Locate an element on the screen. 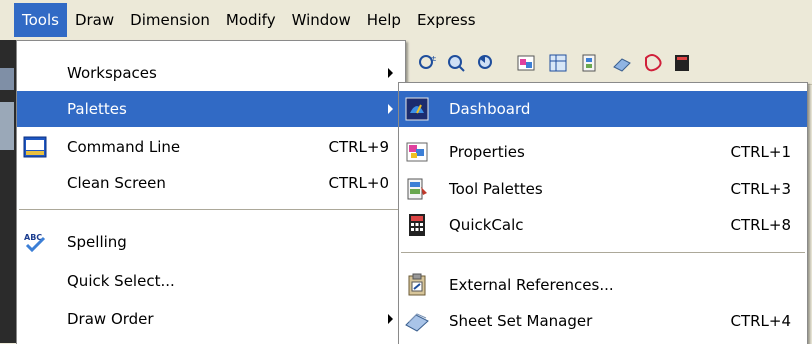  menu-item-label: QuickCalc is located at coordinates (486, 225).